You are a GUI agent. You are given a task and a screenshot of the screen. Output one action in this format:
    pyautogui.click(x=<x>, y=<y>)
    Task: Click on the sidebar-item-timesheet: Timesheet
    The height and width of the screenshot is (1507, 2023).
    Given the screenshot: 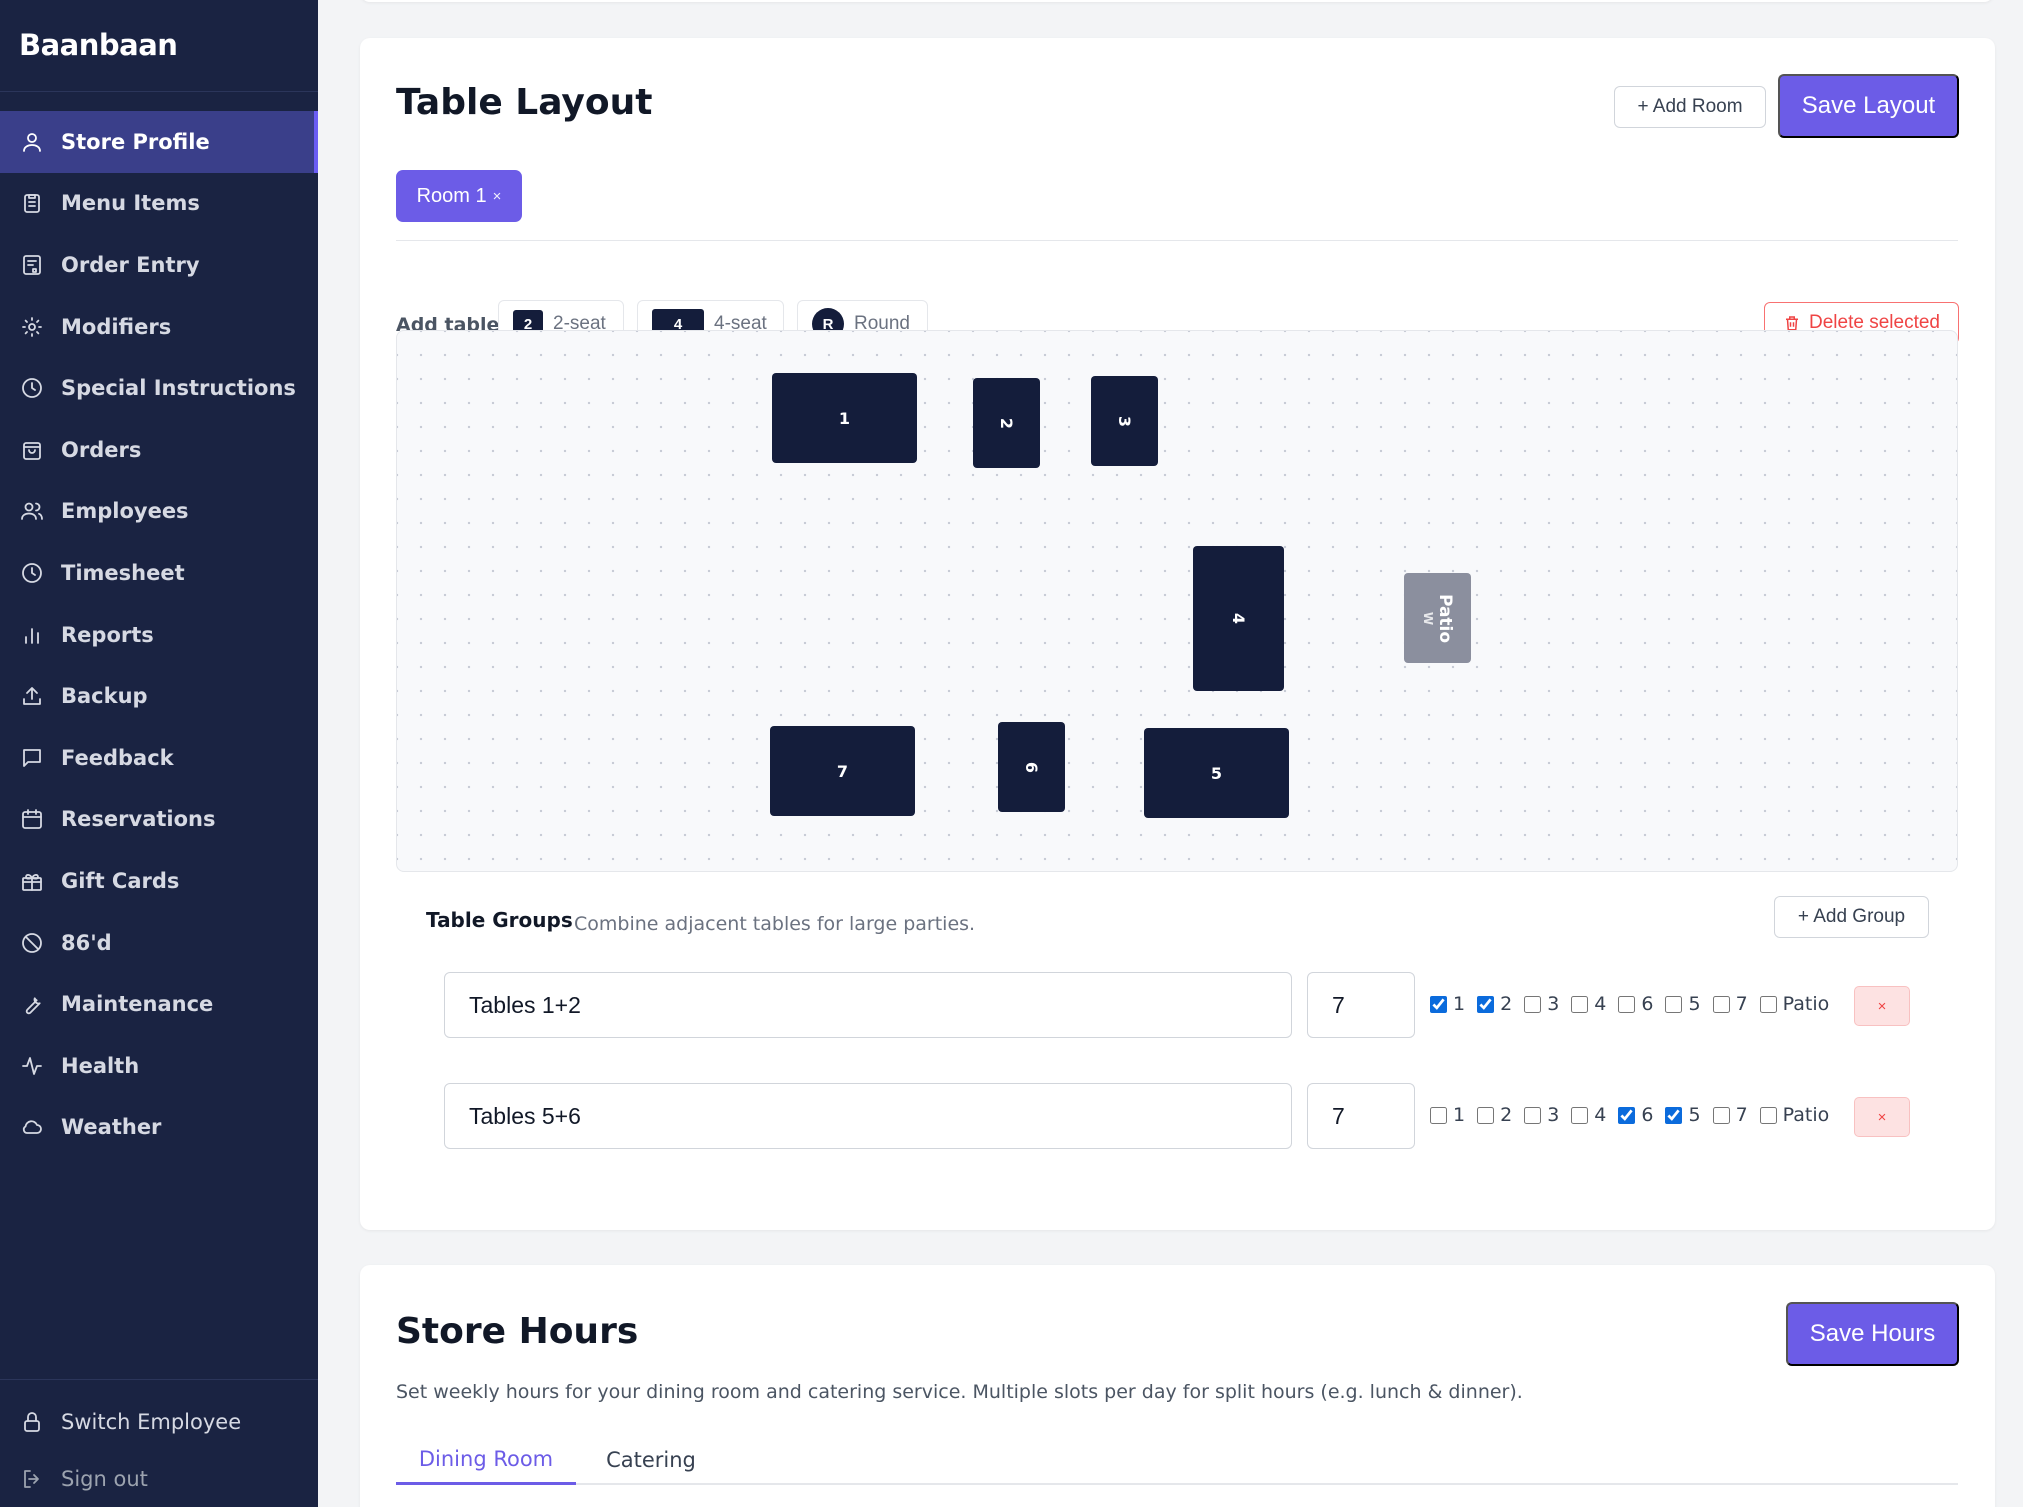 What is the action you would take?
    pyautogui.click(x=159, y=573)
    